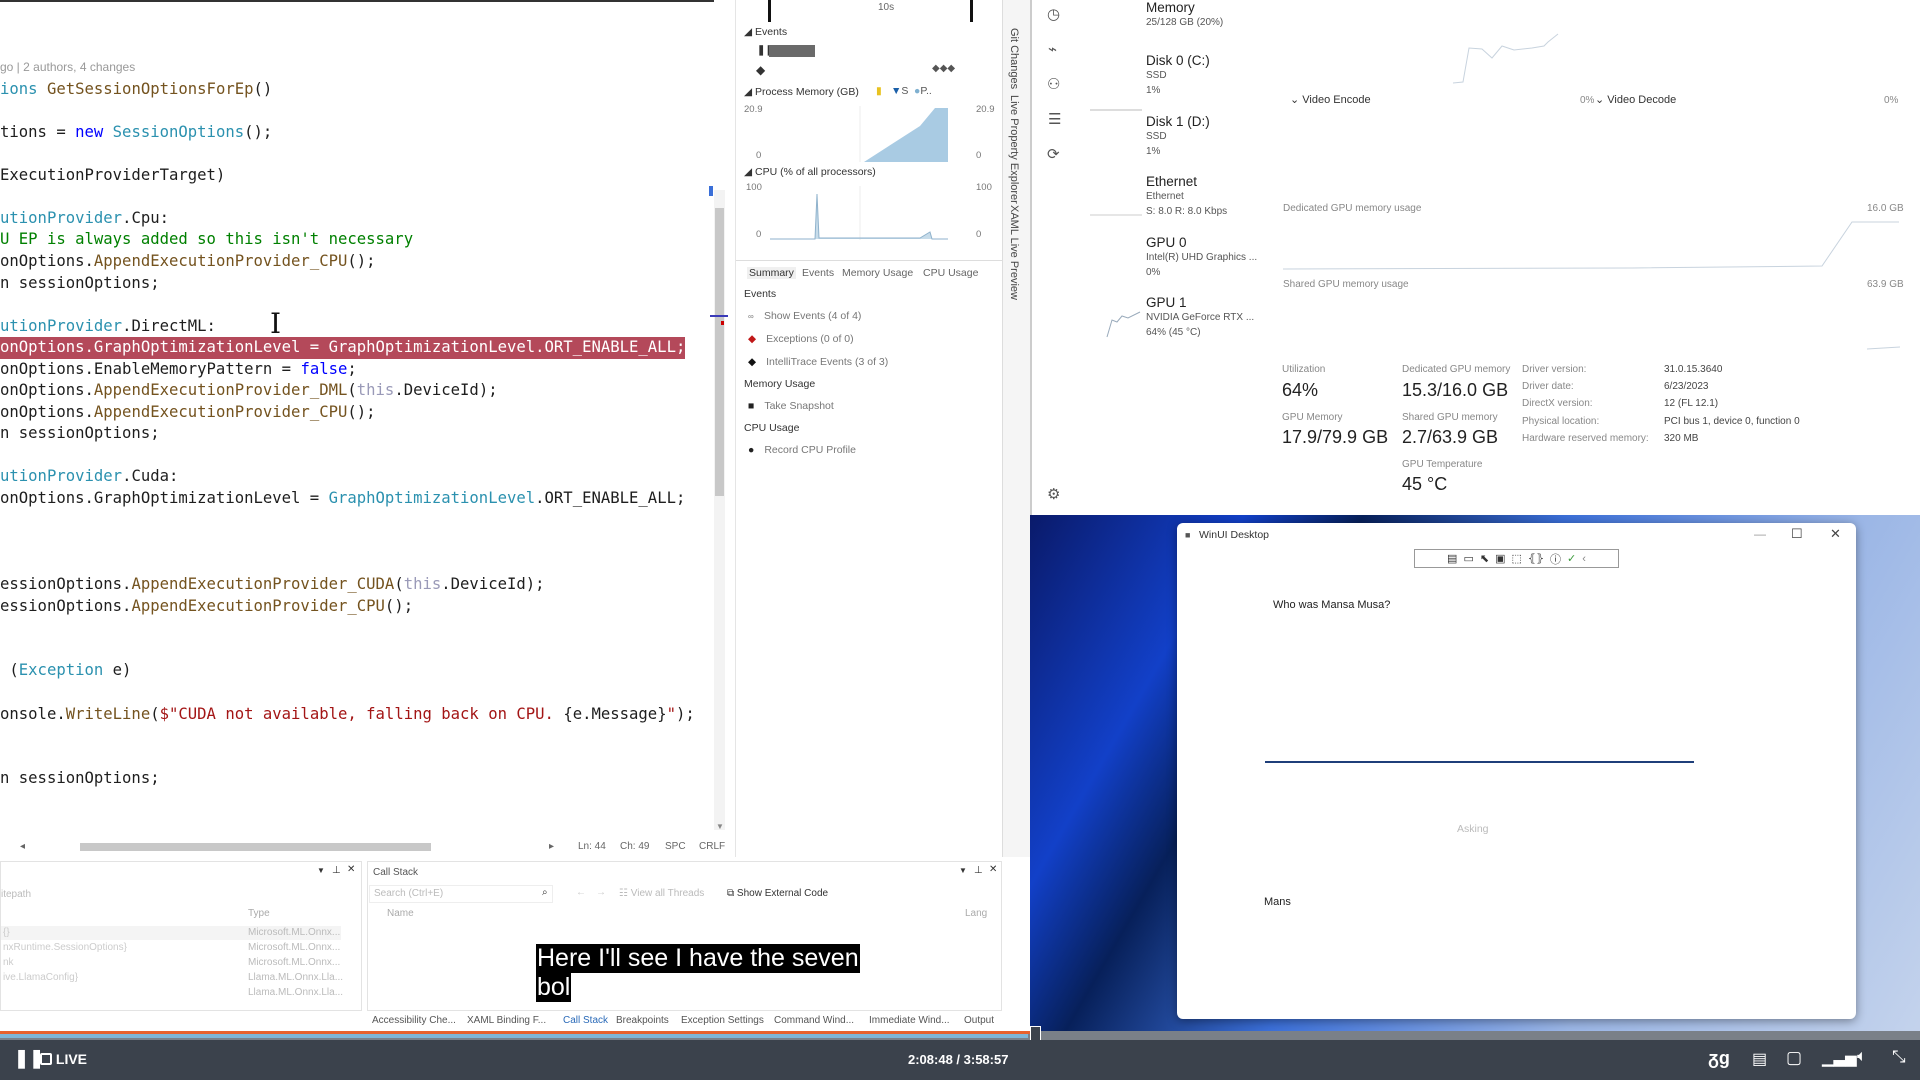 This screenshot has width=1920, height=1080. Describe the element at coordinates (642, 1020) in the screenshot. I see `tab-breakpoints: Breakpoints` at that location.